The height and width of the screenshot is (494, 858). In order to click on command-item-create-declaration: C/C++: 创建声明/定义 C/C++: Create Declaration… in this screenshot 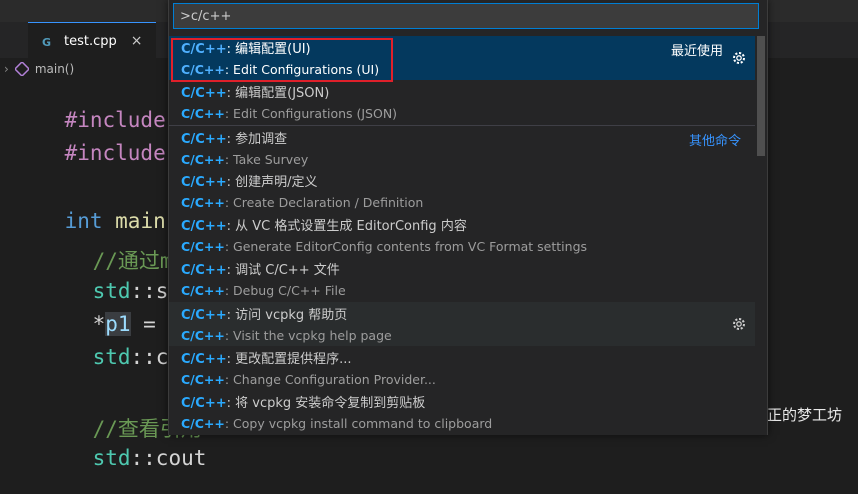, I will do `click(462, 191)`.